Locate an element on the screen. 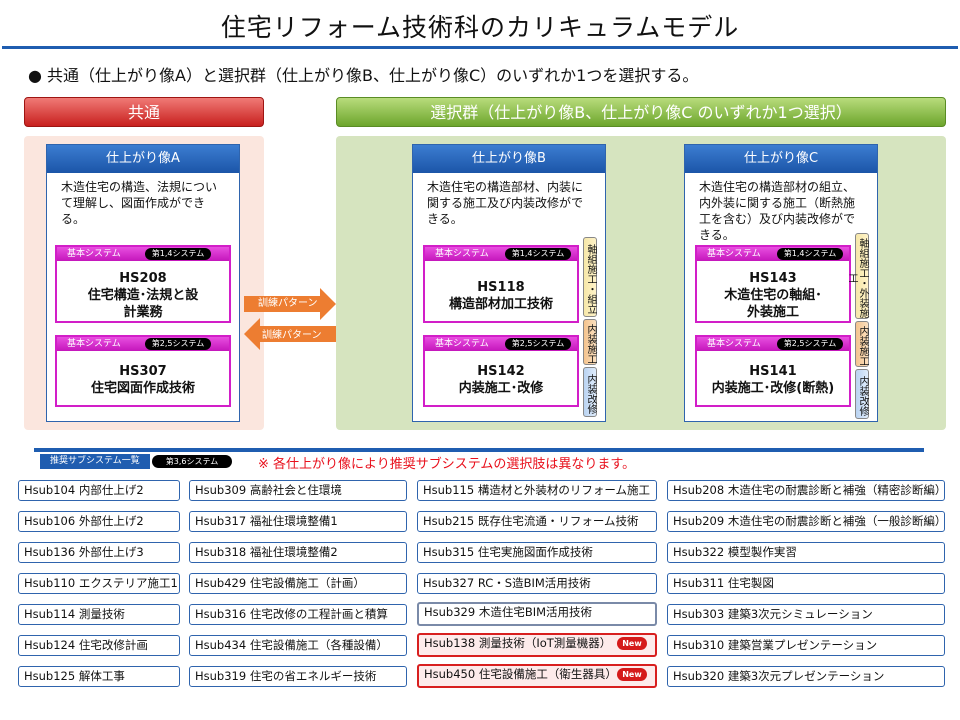  system-name: 住宅図面作成技術 is located at coordinates (142, 388).